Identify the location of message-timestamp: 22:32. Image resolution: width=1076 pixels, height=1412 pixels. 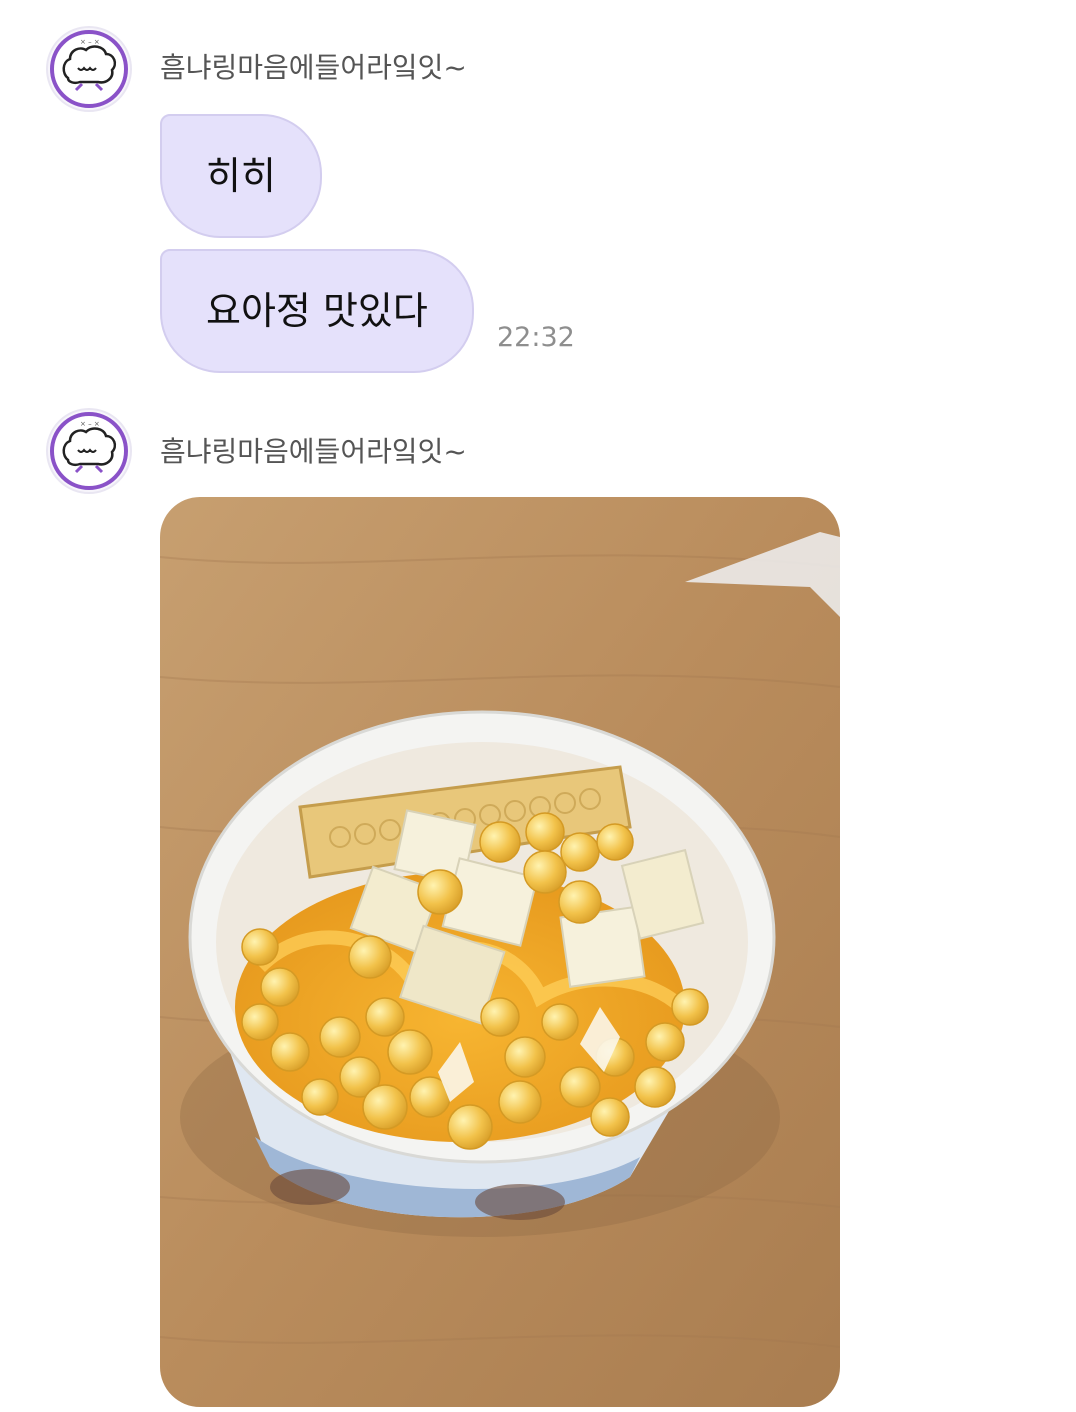
(536, 337).